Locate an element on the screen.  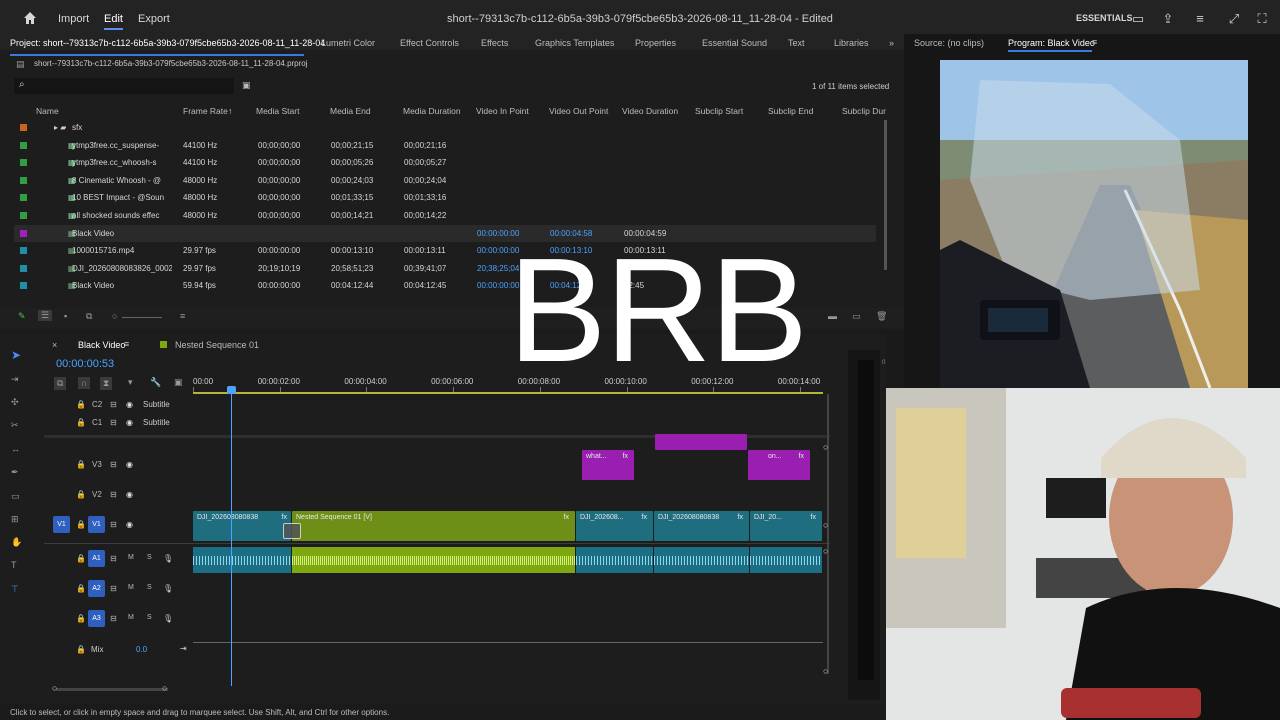
tab-effects: Effects is located at coordinates (494, 43).